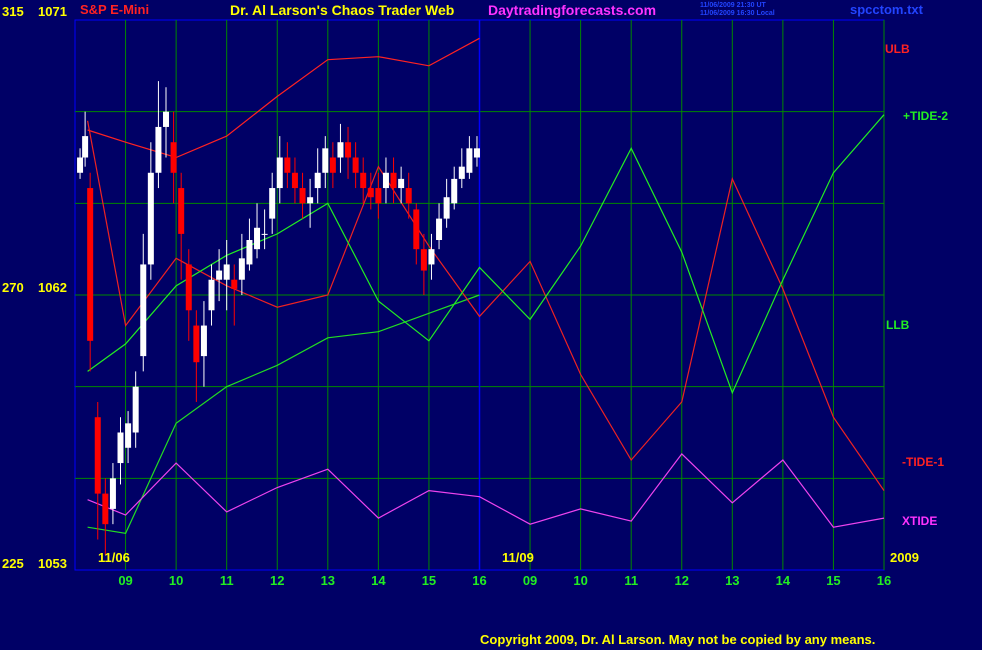 The image size is (982, 650). I want to click on series-line-llb, so click(283, 414).